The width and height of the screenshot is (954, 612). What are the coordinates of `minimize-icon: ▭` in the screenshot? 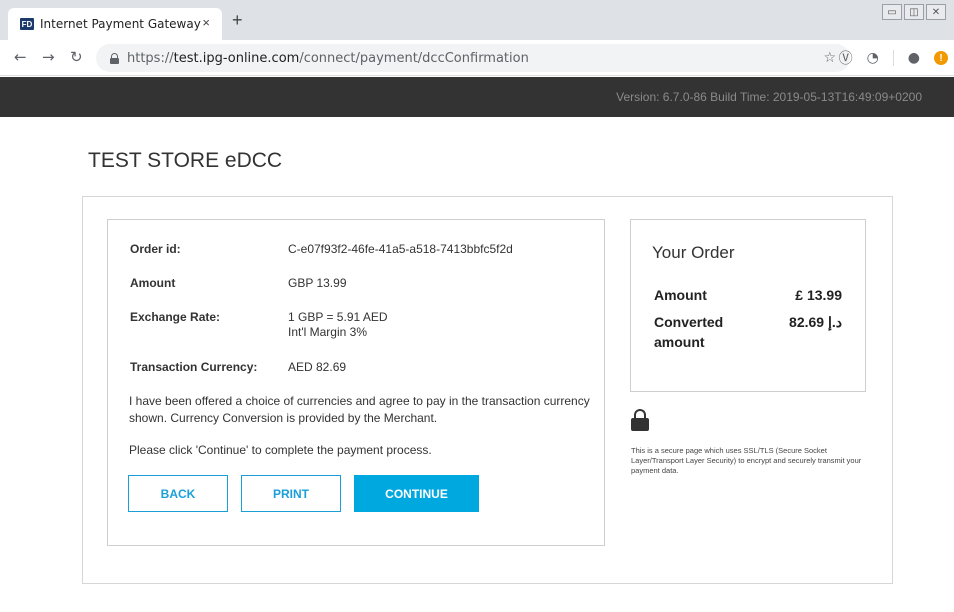 It's located at (892, 12).